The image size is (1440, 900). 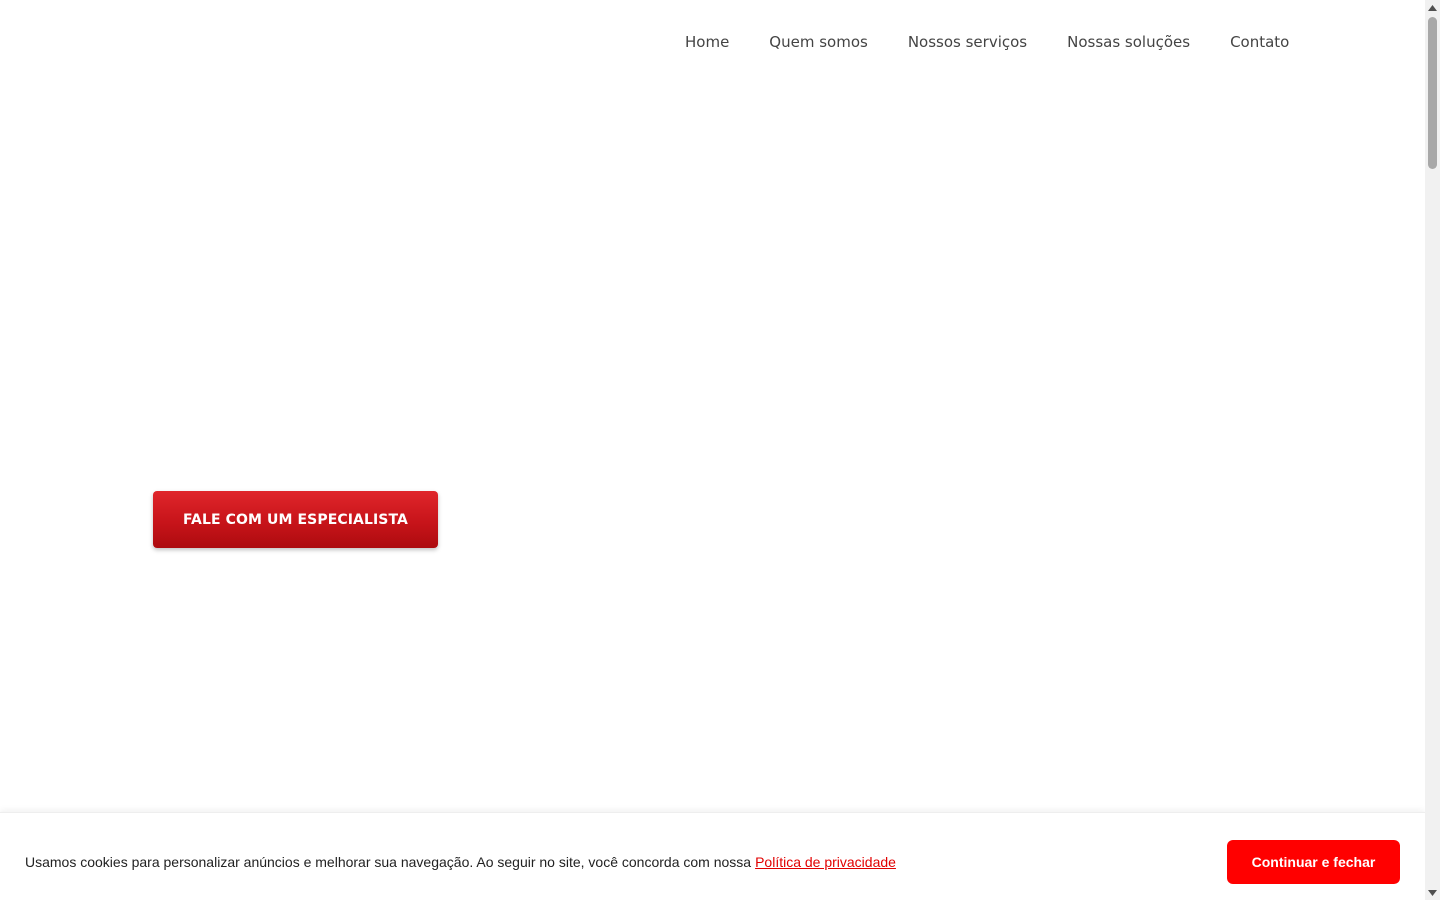 I want to click on vertical-scrollbar, so click(x=1432, y=450).